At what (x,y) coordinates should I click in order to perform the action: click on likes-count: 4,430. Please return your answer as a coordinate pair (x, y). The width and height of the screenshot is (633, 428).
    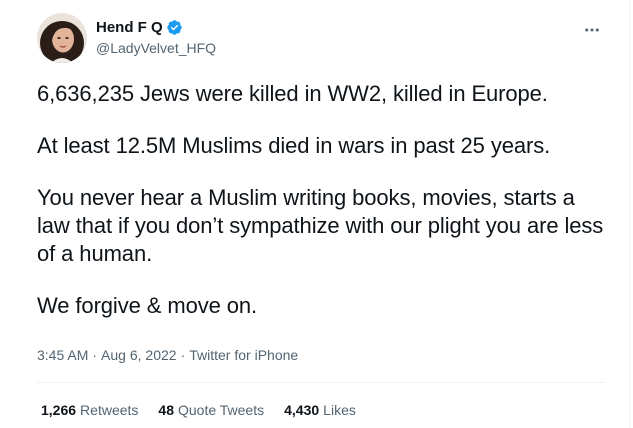
    Looking at the image, I should click on (302, 410).